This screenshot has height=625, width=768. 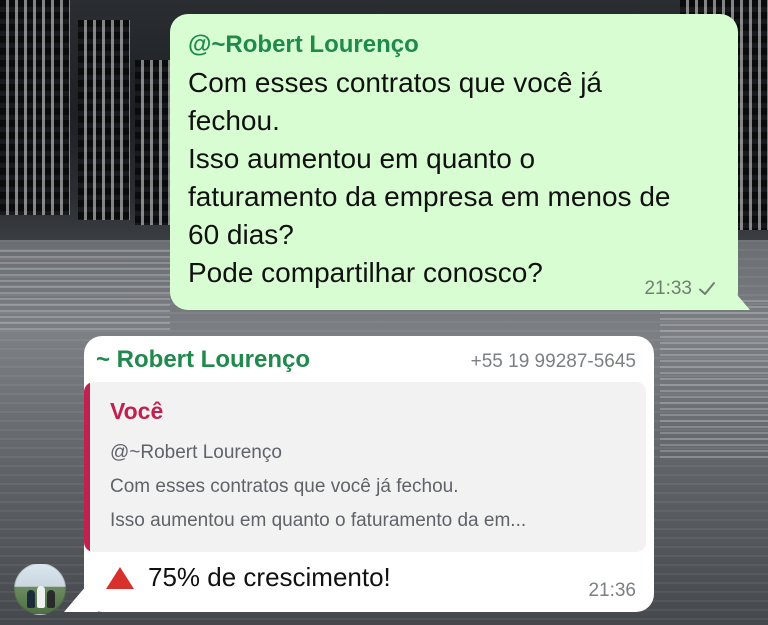 I want to click on message-header: ~ Robert Lourenço +55 19 99287-5645, so click(x=366, y=360).